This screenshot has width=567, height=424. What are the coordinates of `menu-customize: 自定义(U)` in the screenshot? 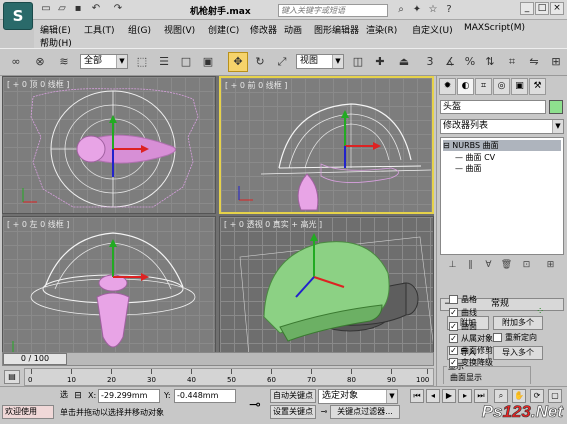 It's located at (432, 29).